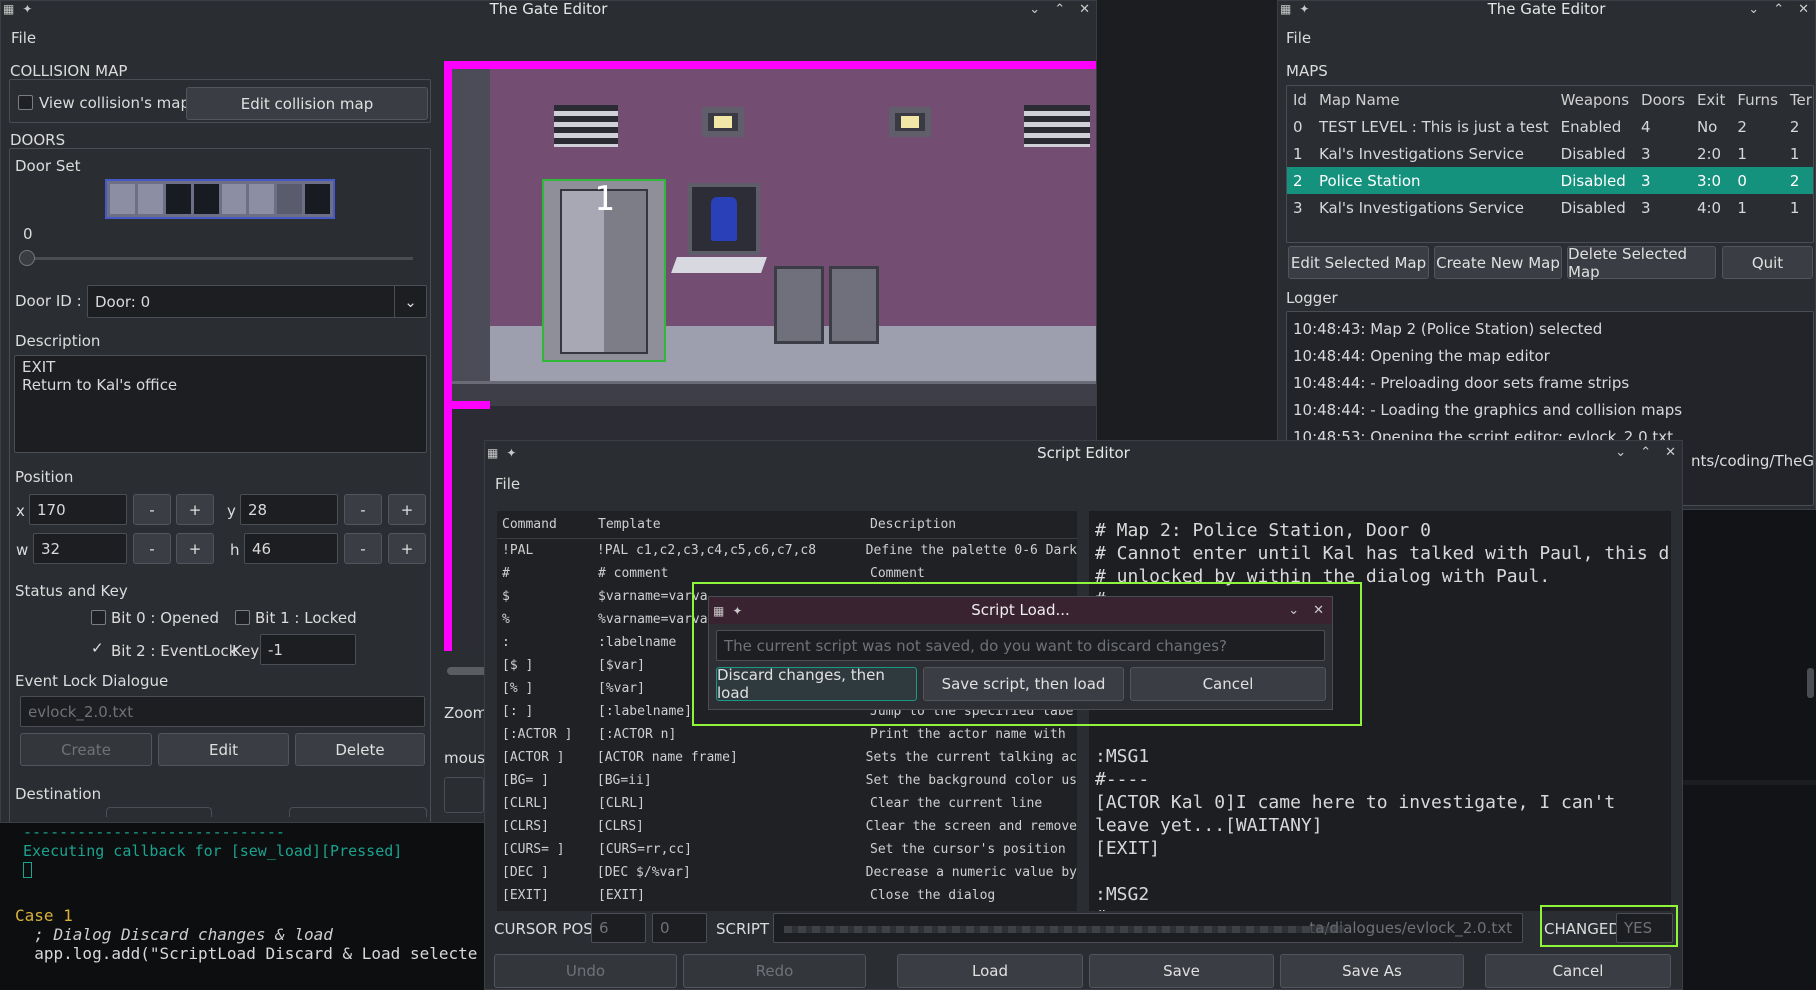 The width and height of the screenshot is (1816, 990). I want to click on door-set-strip, so click(220, 199).